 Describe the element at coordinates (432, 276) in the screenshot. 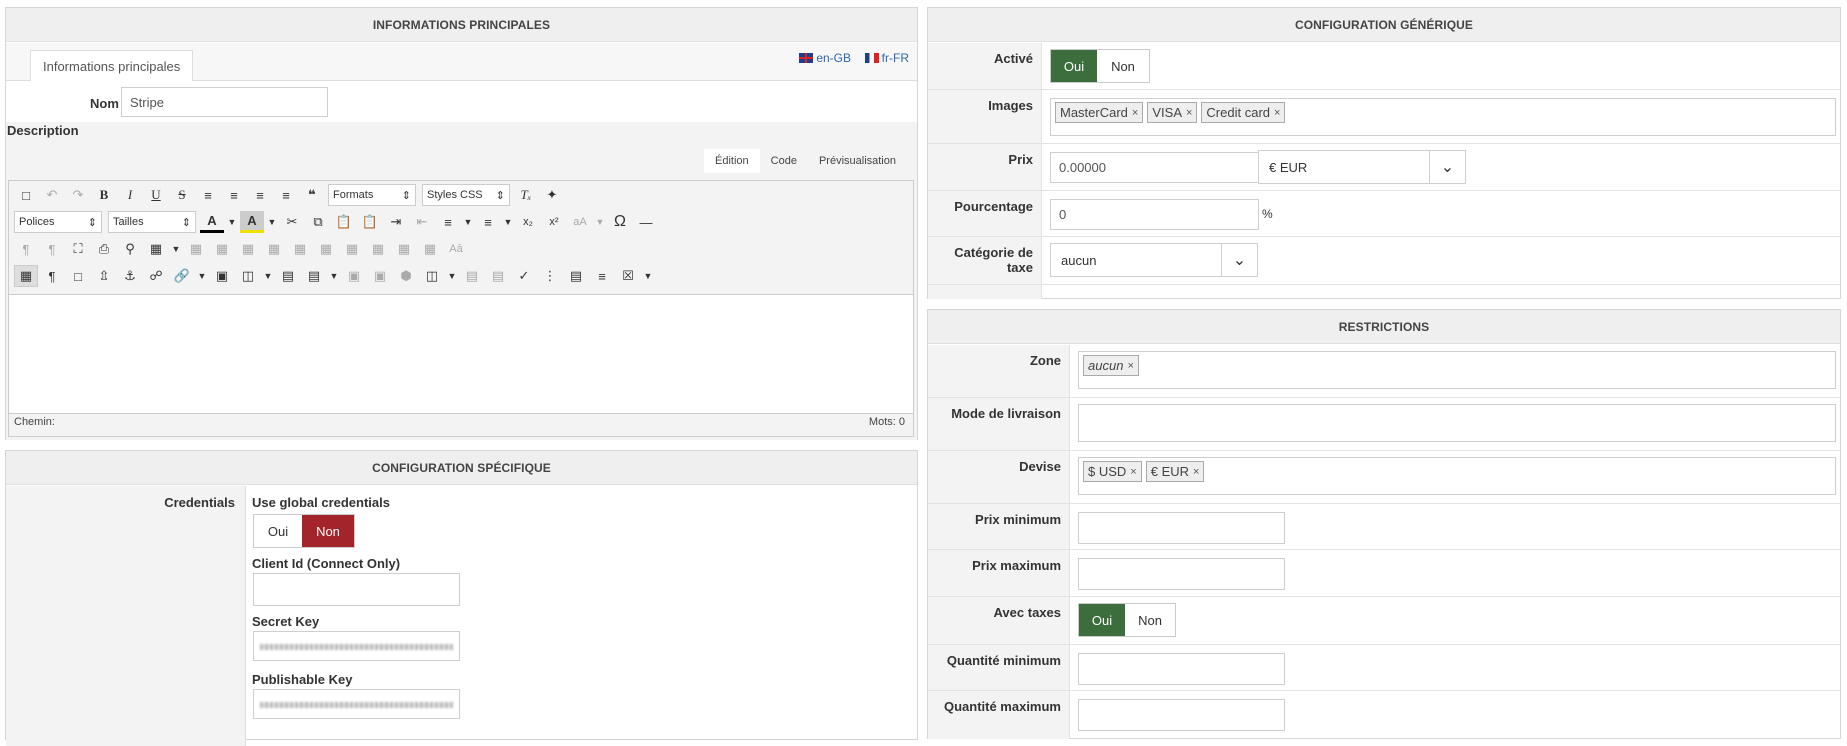

I see `columns-icon: ◫` at that location.